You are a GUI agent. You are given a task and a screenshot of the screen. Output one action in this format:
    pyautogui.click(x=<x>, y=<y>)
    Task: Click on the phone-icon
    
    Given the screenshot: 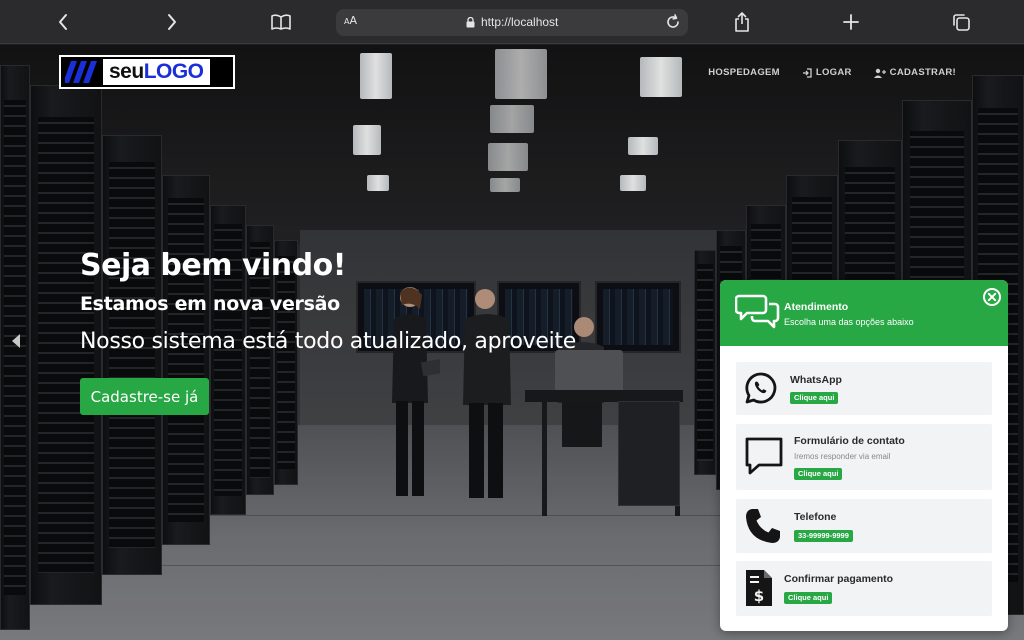 What is the action you would take?
    pyautogui.click(x=763, y=526)
    